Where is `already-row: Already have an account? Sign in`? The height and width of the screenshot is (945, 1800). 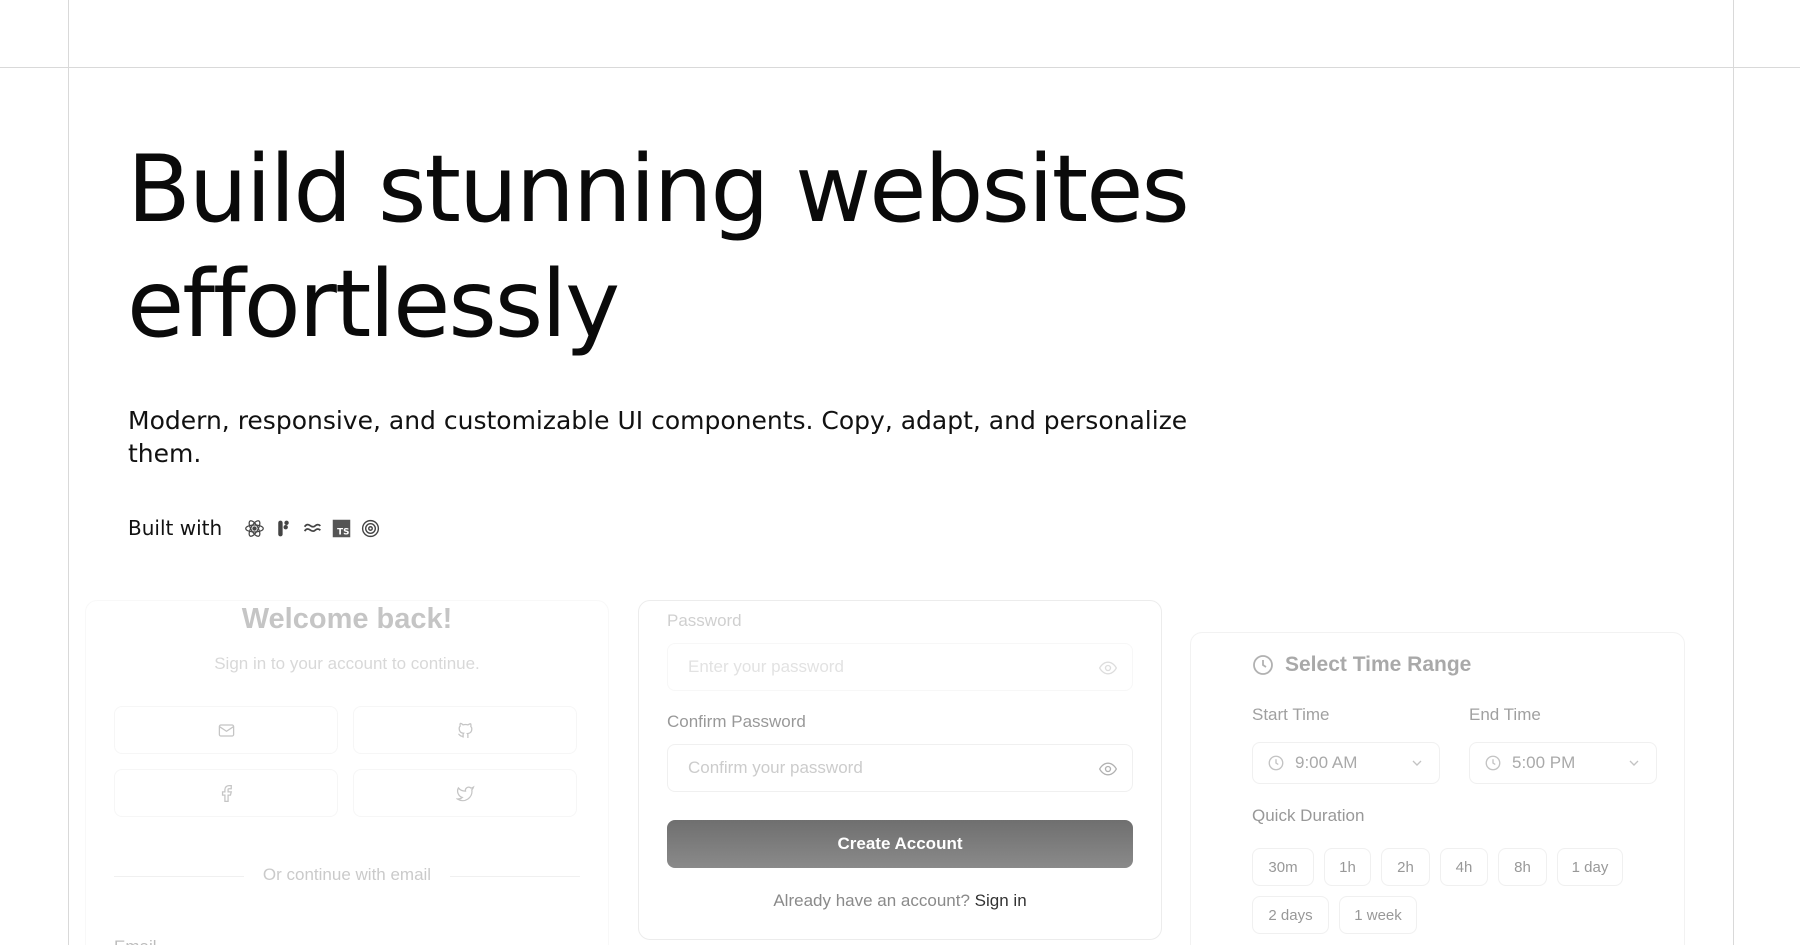 already-row: Already have an account? Sign in is located at coordinates (900, 901).